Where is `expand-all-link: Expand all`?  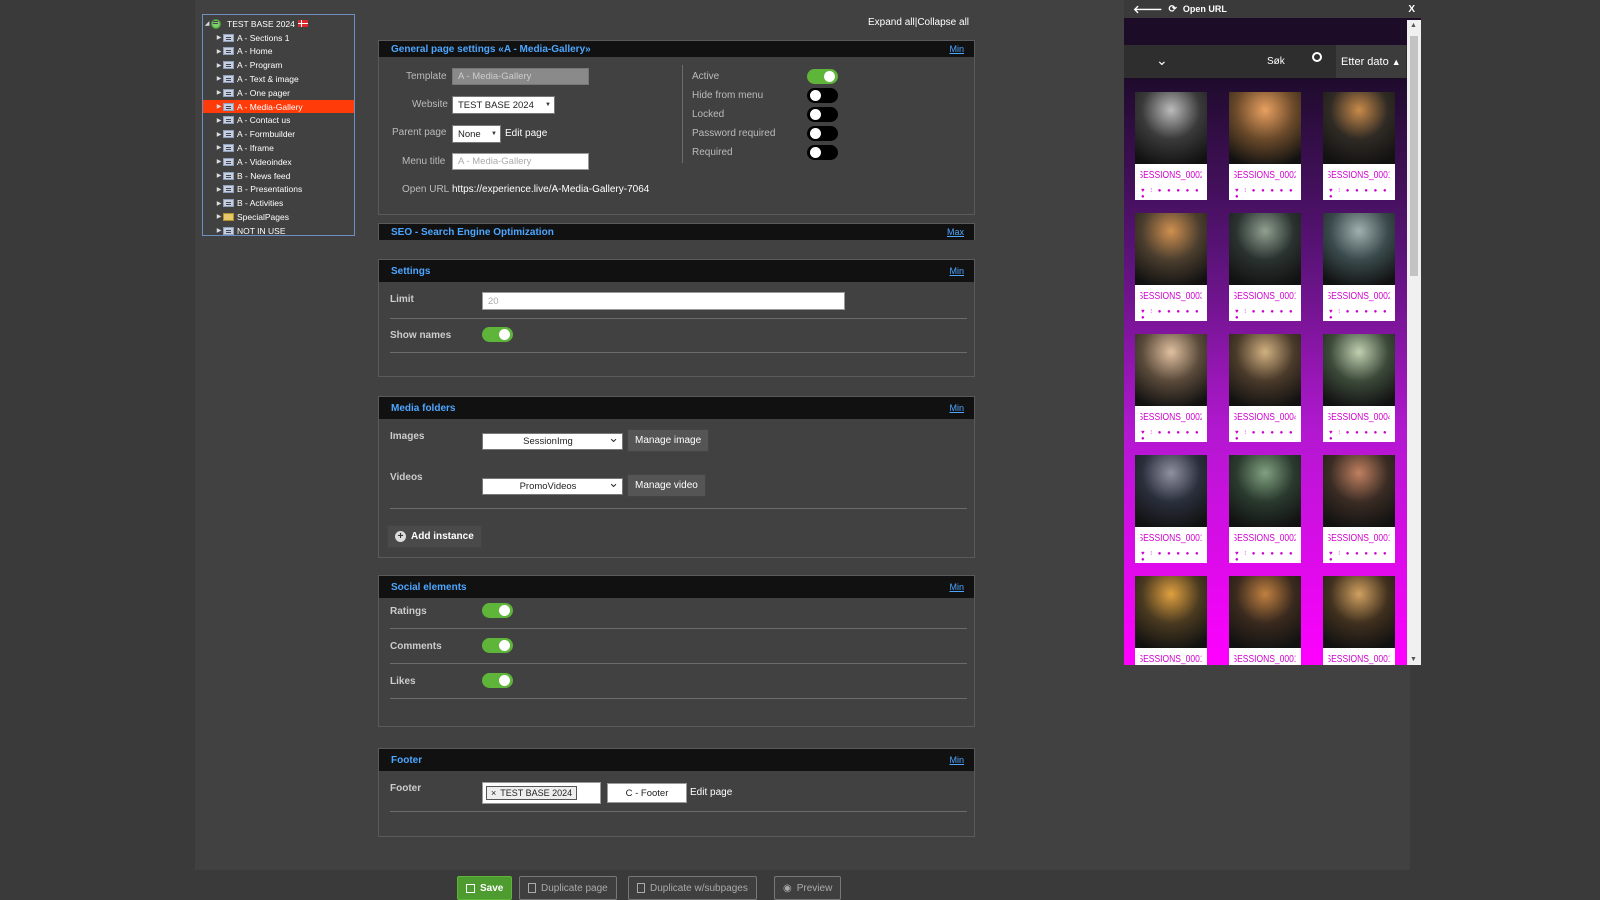 expand-all-link: Expand all is located at coordinates (891, 22).